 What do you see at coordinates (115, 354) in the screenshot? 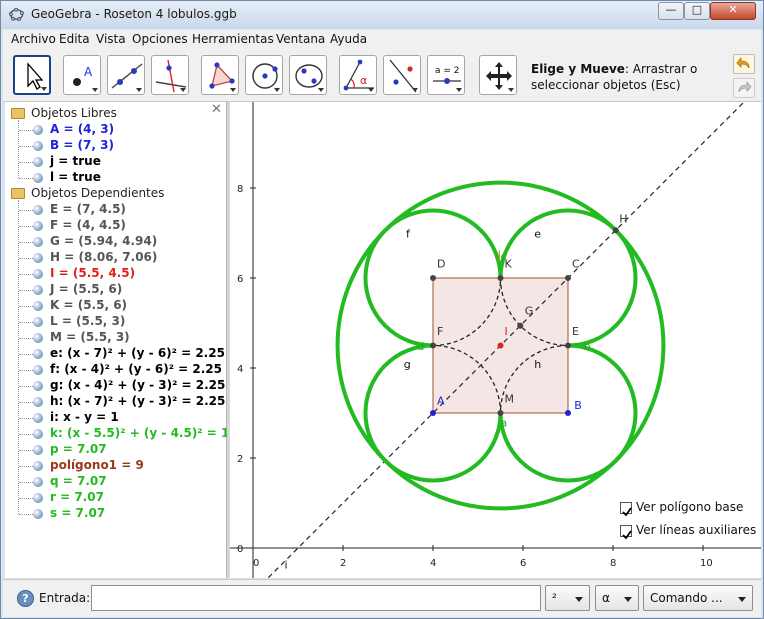
I see `algebra-row: e: (x - 7)² + (y - 6)² = 2.25` at bounding box center [115, 354].